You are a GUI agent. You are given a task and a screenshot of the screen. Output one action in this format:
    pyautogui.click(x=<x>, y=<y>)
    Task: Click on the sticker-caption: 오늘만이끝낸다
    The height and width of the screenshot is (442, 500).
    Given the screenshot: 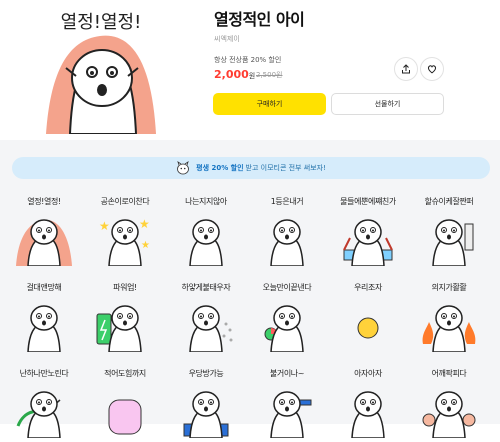 What is the action you would take?
    pyautogui.click(x=287, y=287)
    